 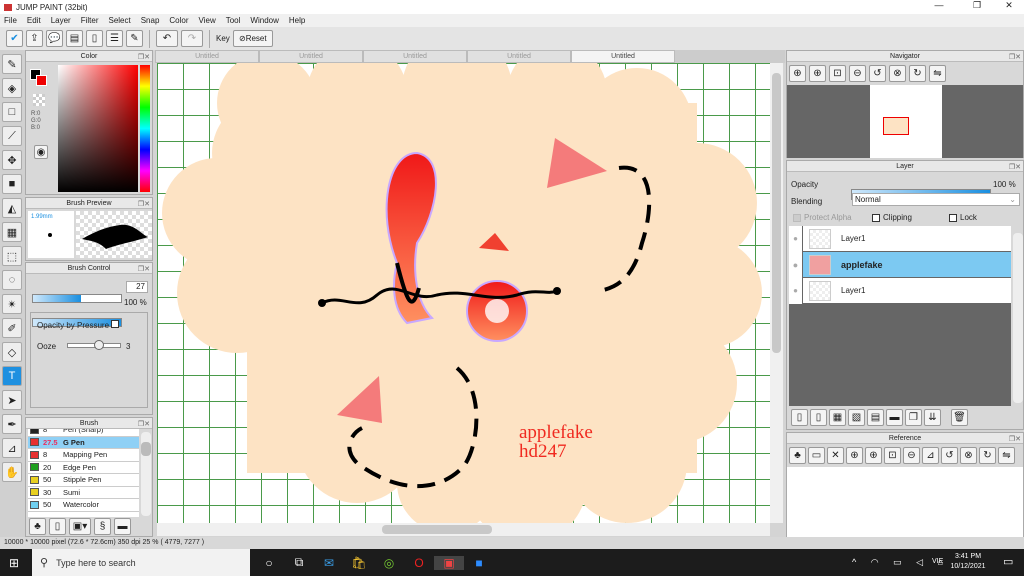 What do you see at coordinates (83, 442) in the screenshot?
I see `brush-item: 27.5 G Pen` at bounding box center [83, 442].